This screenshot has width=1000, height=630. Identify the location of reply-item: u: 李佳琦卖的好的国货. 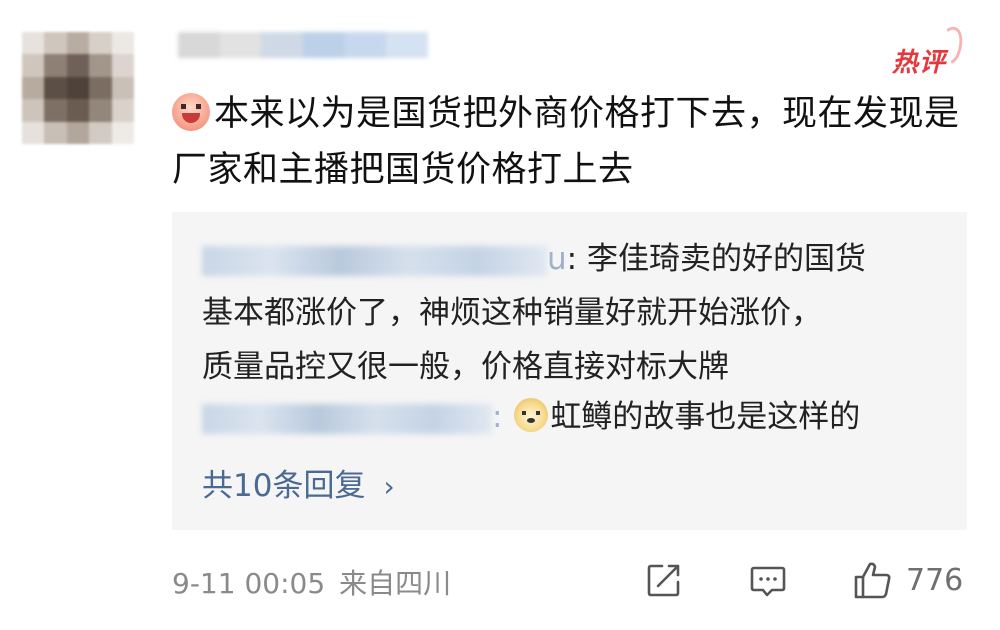
(534, 259).